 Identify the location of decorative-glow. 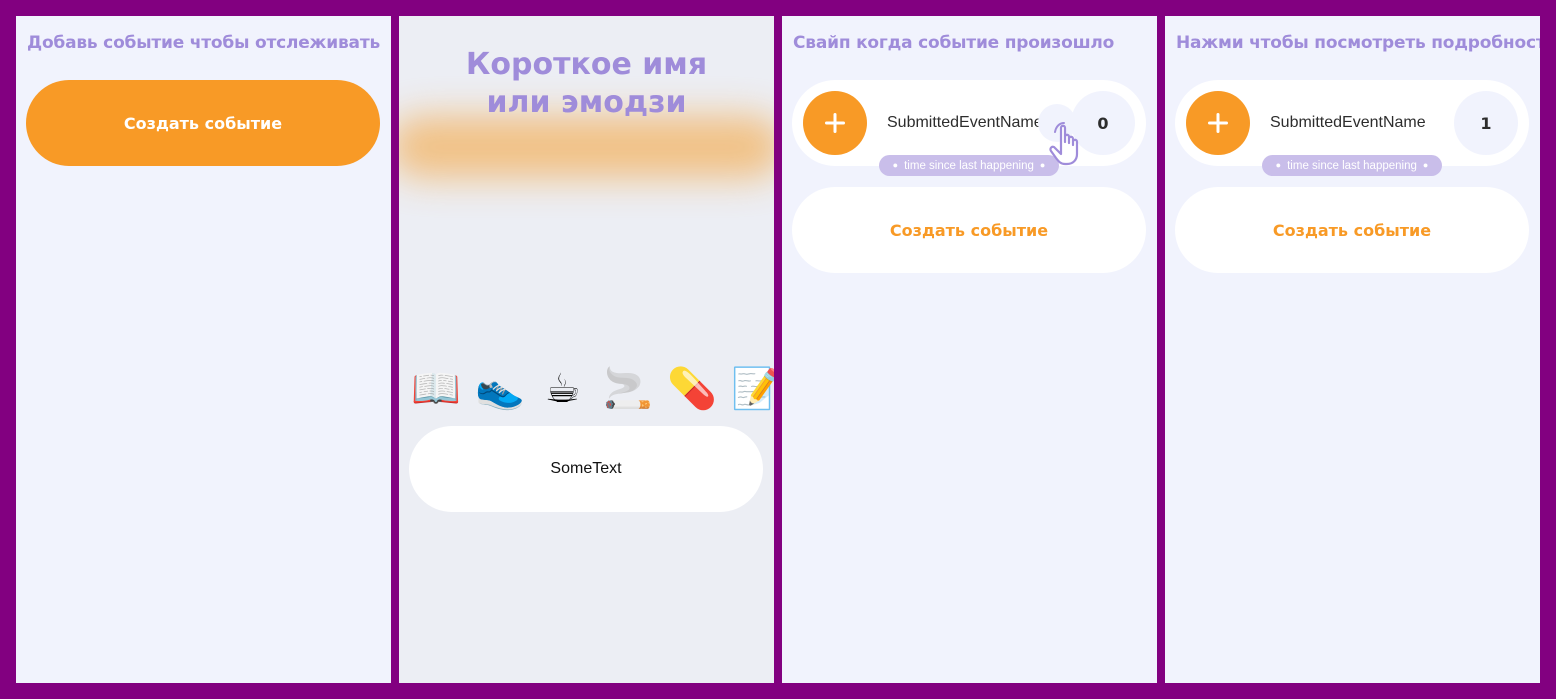
(586, 147).